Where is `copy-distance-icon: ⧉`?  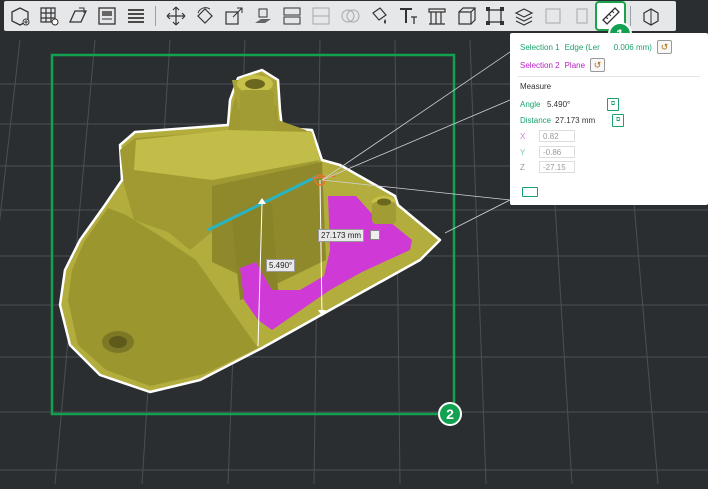
copy-distance-icon: ⧉ is located at coordinates (618, 120).